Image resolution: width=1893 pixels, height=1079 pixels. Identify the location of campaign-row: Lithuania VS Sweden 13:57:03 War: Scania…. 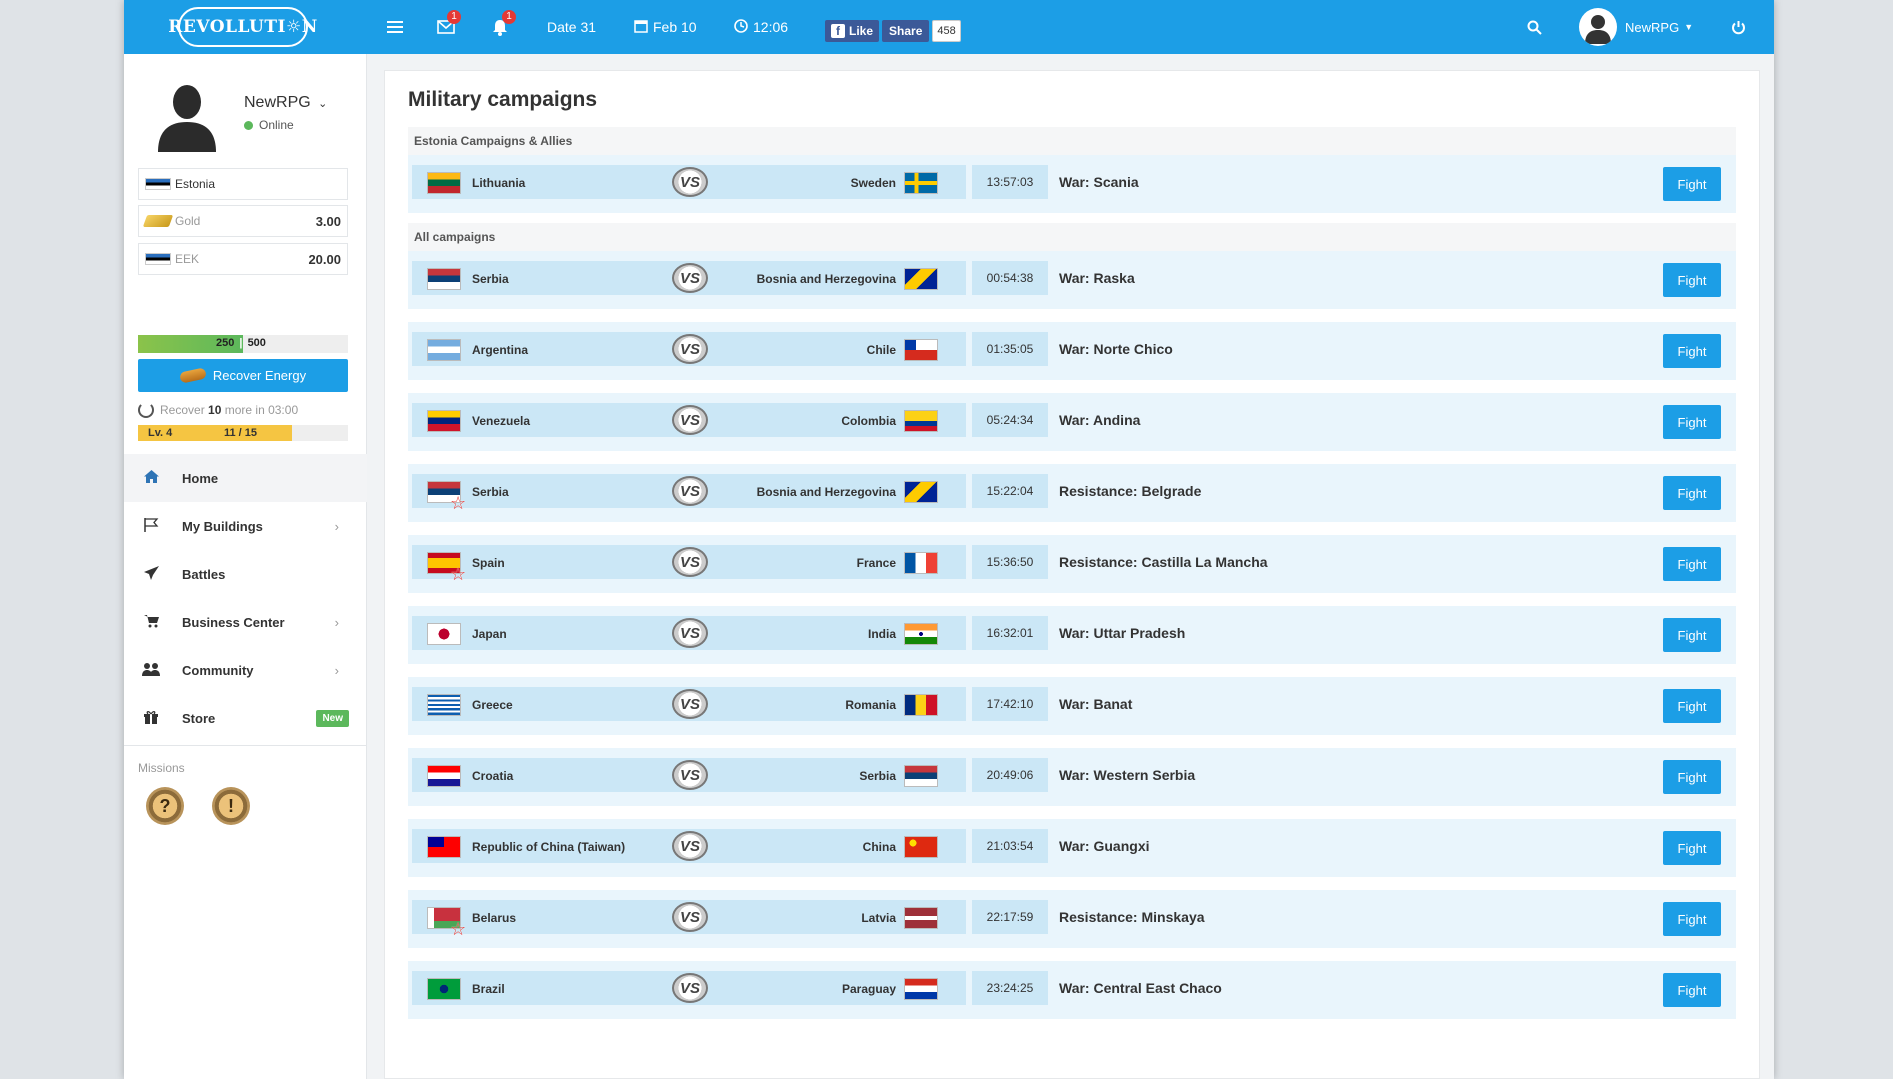
(1072, 184).